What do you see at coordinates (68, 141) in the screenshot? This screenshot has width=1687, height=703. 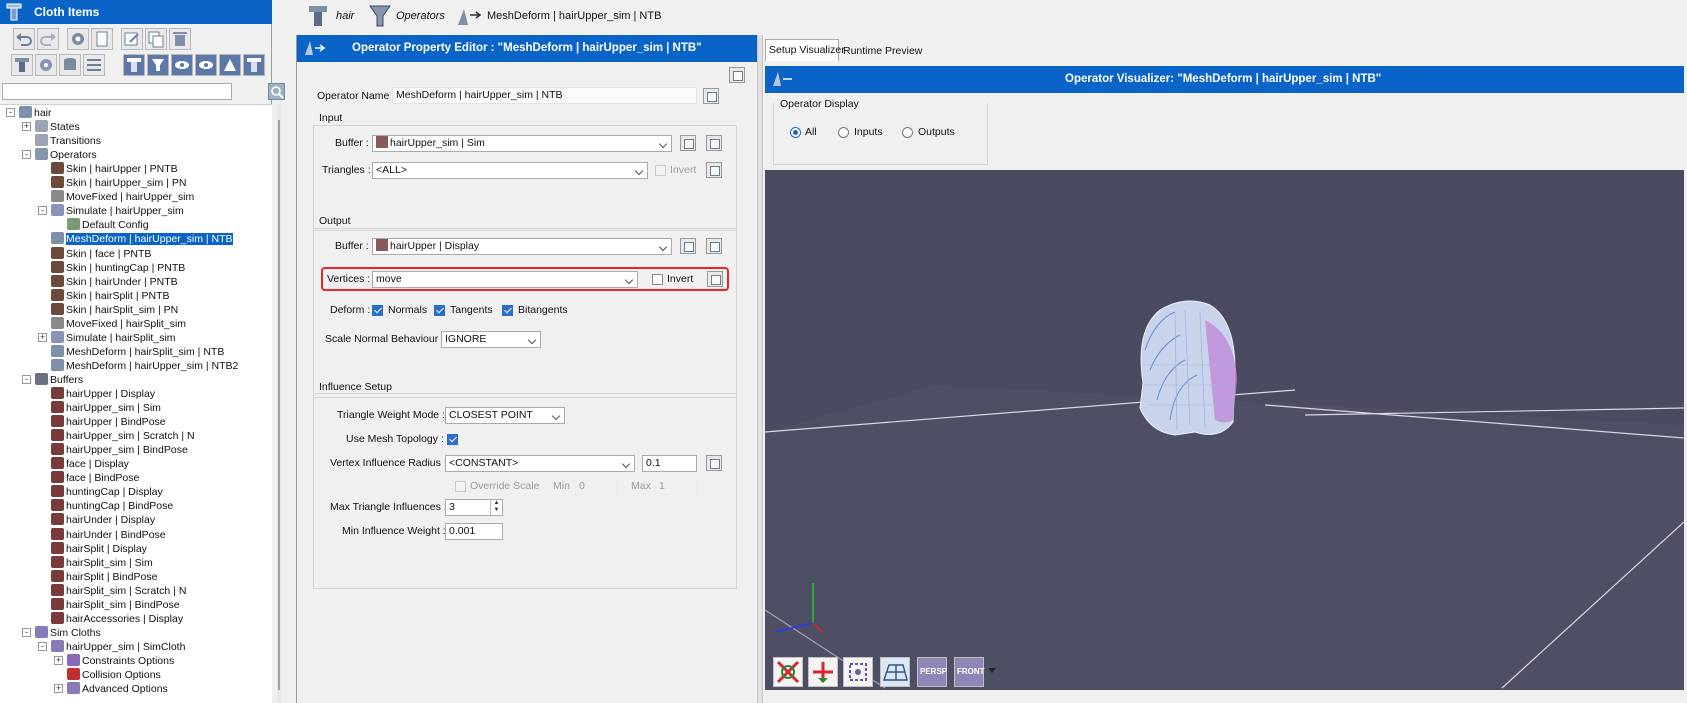 I see `tree-item: Transitions` at bounding box center [68, 141].